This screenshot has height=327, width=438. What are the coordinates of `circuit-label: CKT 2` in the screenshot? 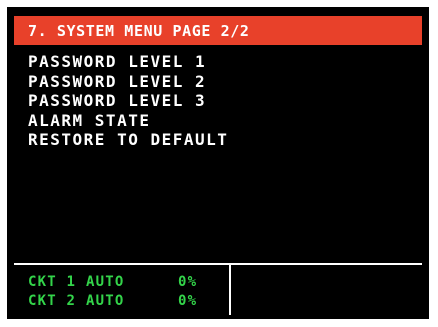 It's located at (52, 301).